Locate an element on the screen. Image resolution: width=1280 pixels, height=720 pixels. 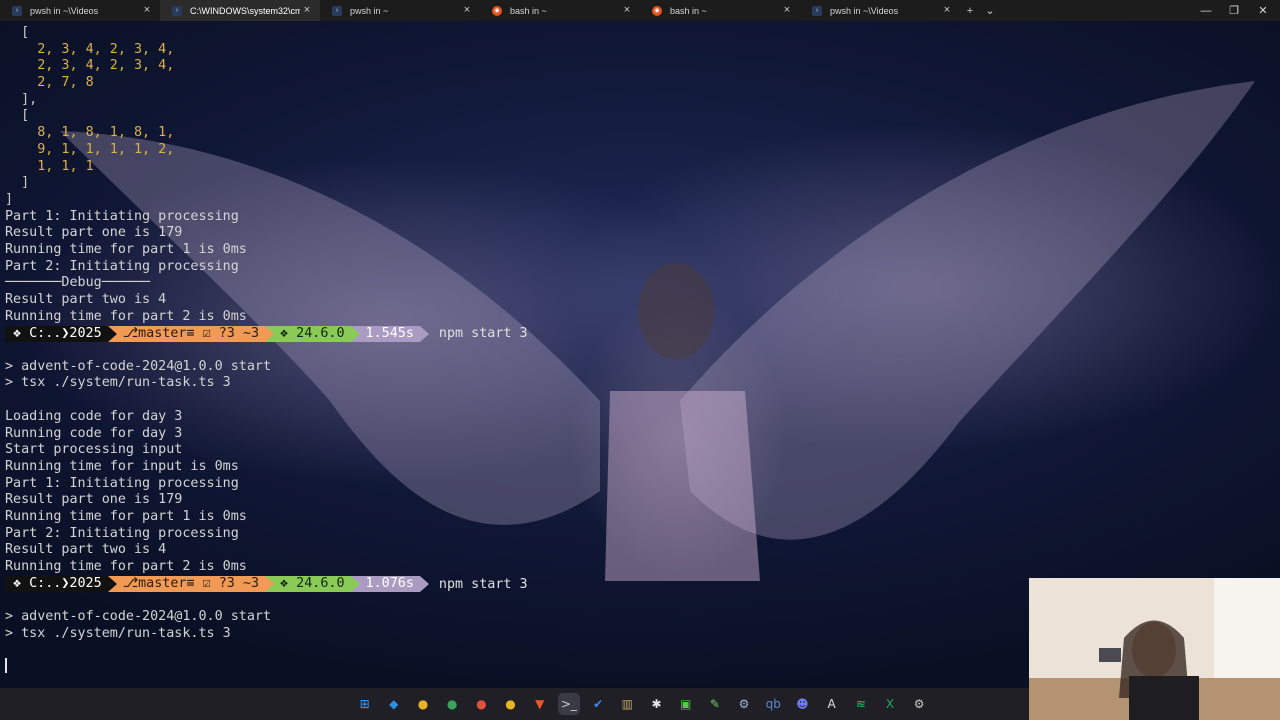
spotify-icon: ≋ is located at coordinates (861, 704).